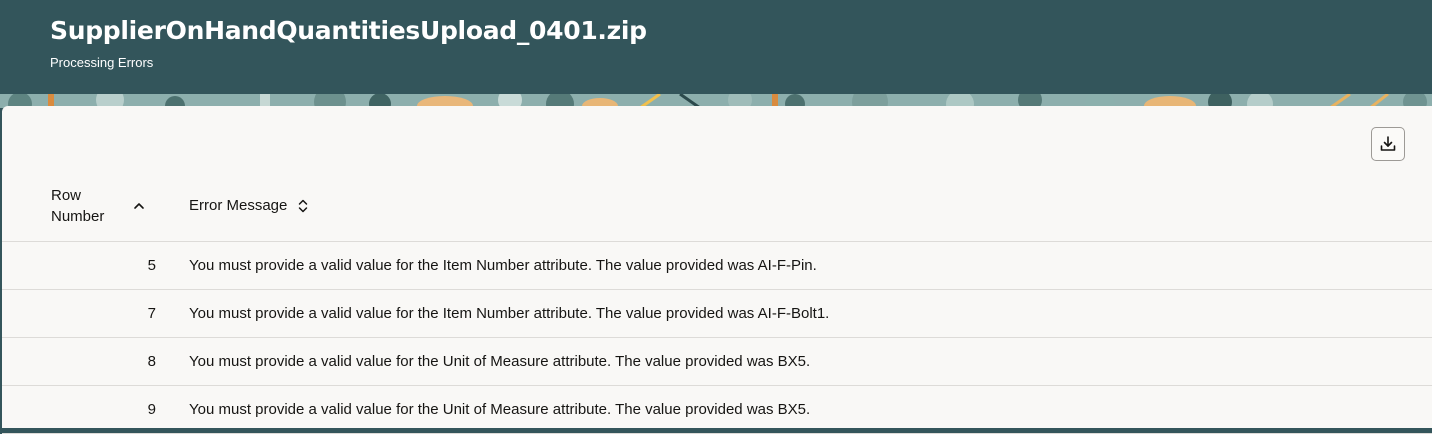 This screenshot has width=1432, height=434. What do you see at coordinates (348, 30) in the screenshot?
I see `page-title: SupplierOnHandQuantitiesUpload_0401.zip` at bounding box center [348, 30].